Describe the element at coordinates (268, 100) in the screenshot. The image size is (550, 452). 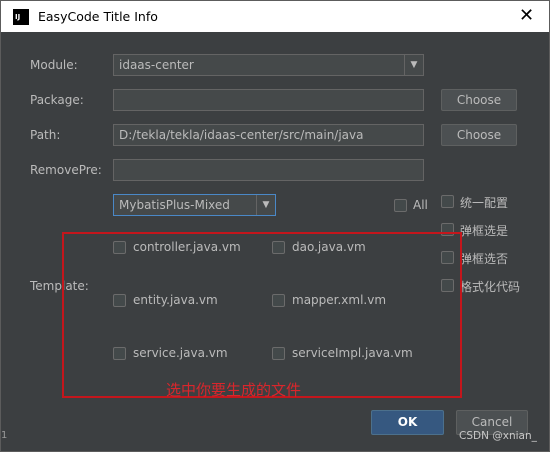
I see `package-input` at that location.